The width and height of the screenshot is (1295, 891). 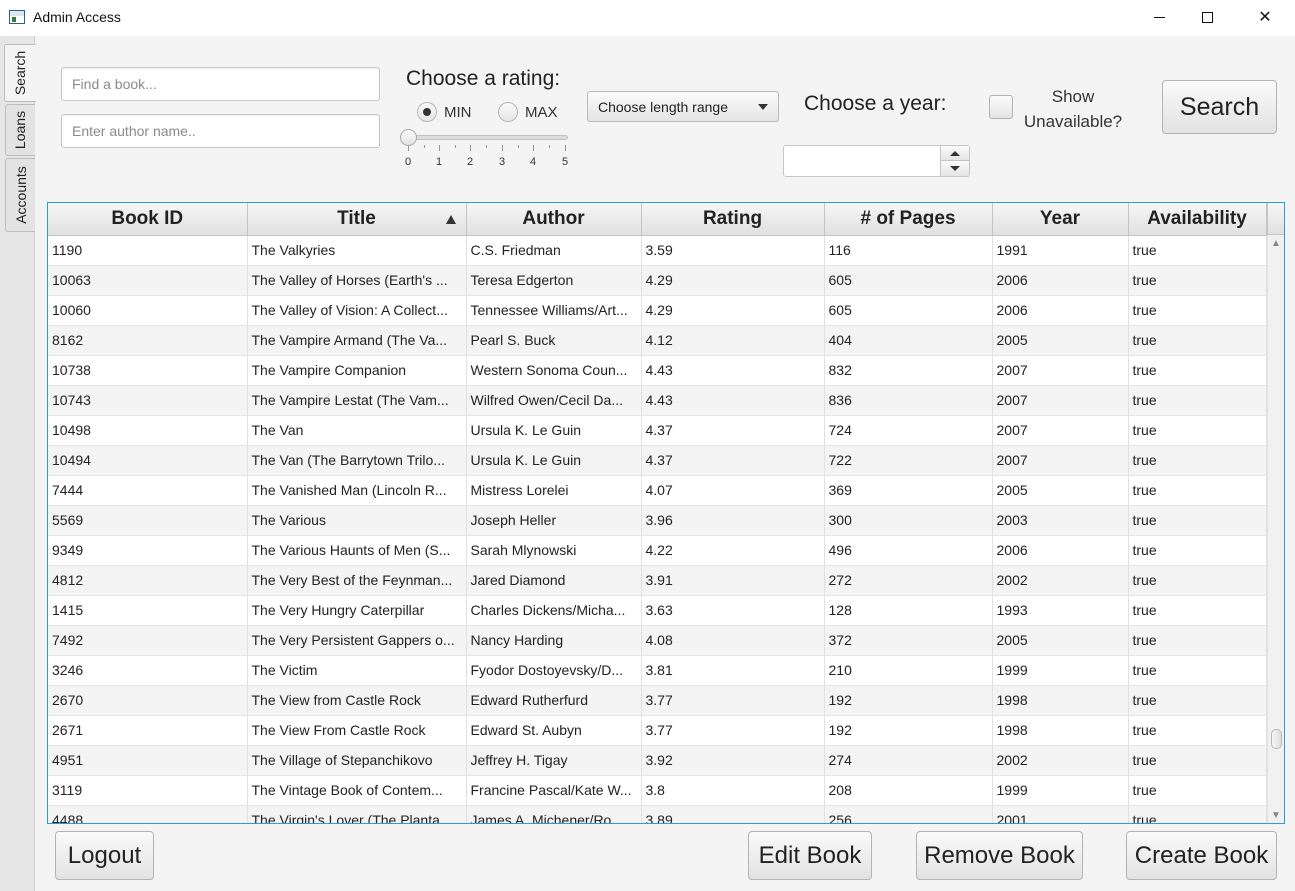 What do you see at coordinates (999, 855) in the screenshot?
I see `remove-book-button: Remove Book` at bounding box center [999, 855].